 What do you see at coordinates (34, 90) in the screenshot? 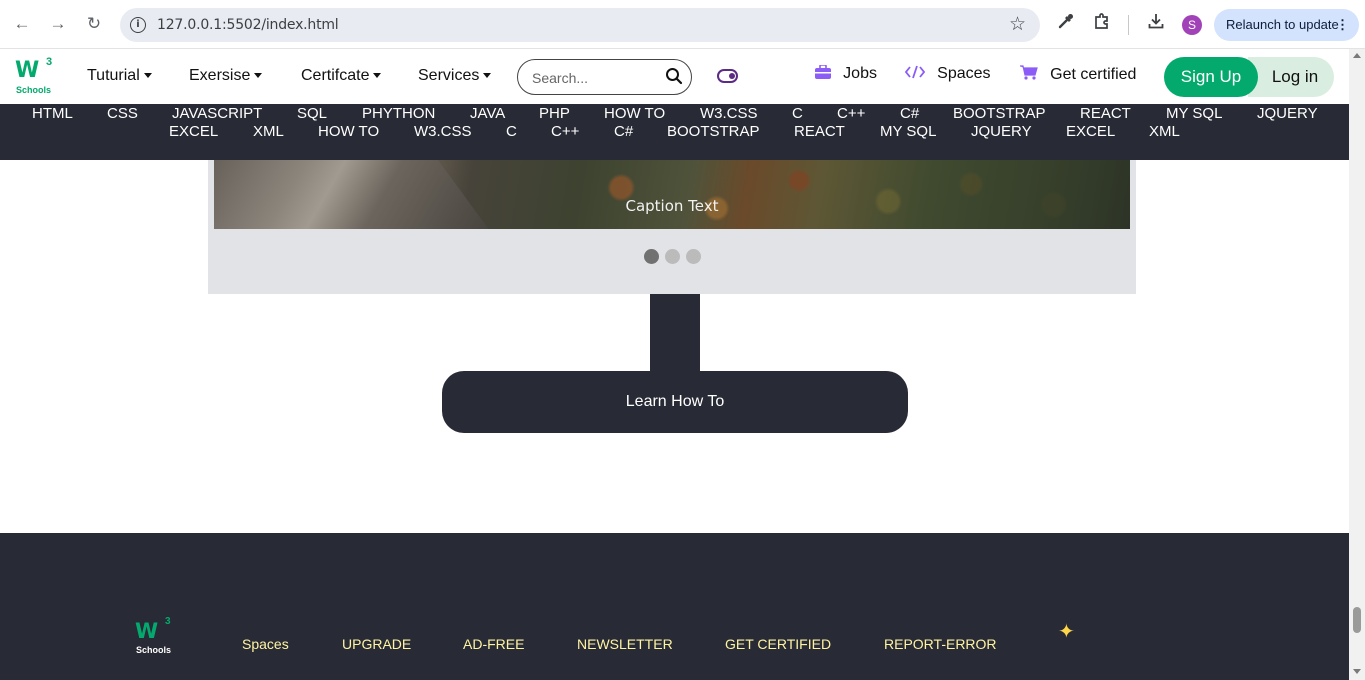
I see `logo-wordmark: Schools` at bounding box center [34, 90].